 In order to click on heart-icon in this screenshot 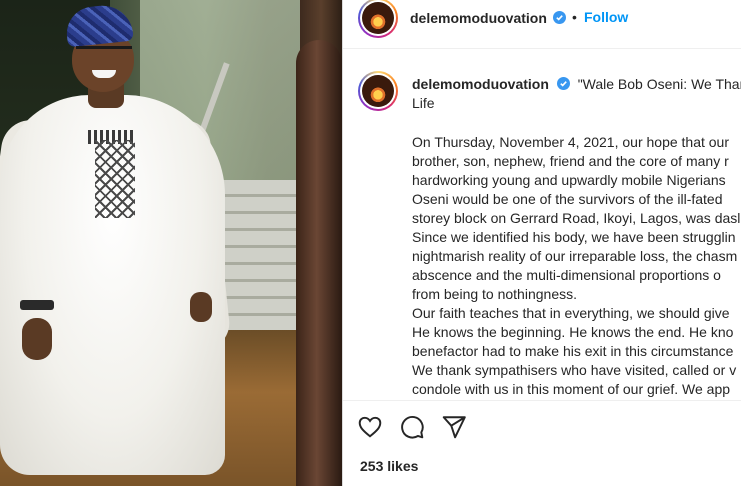, I will do `click(371, 428)`.